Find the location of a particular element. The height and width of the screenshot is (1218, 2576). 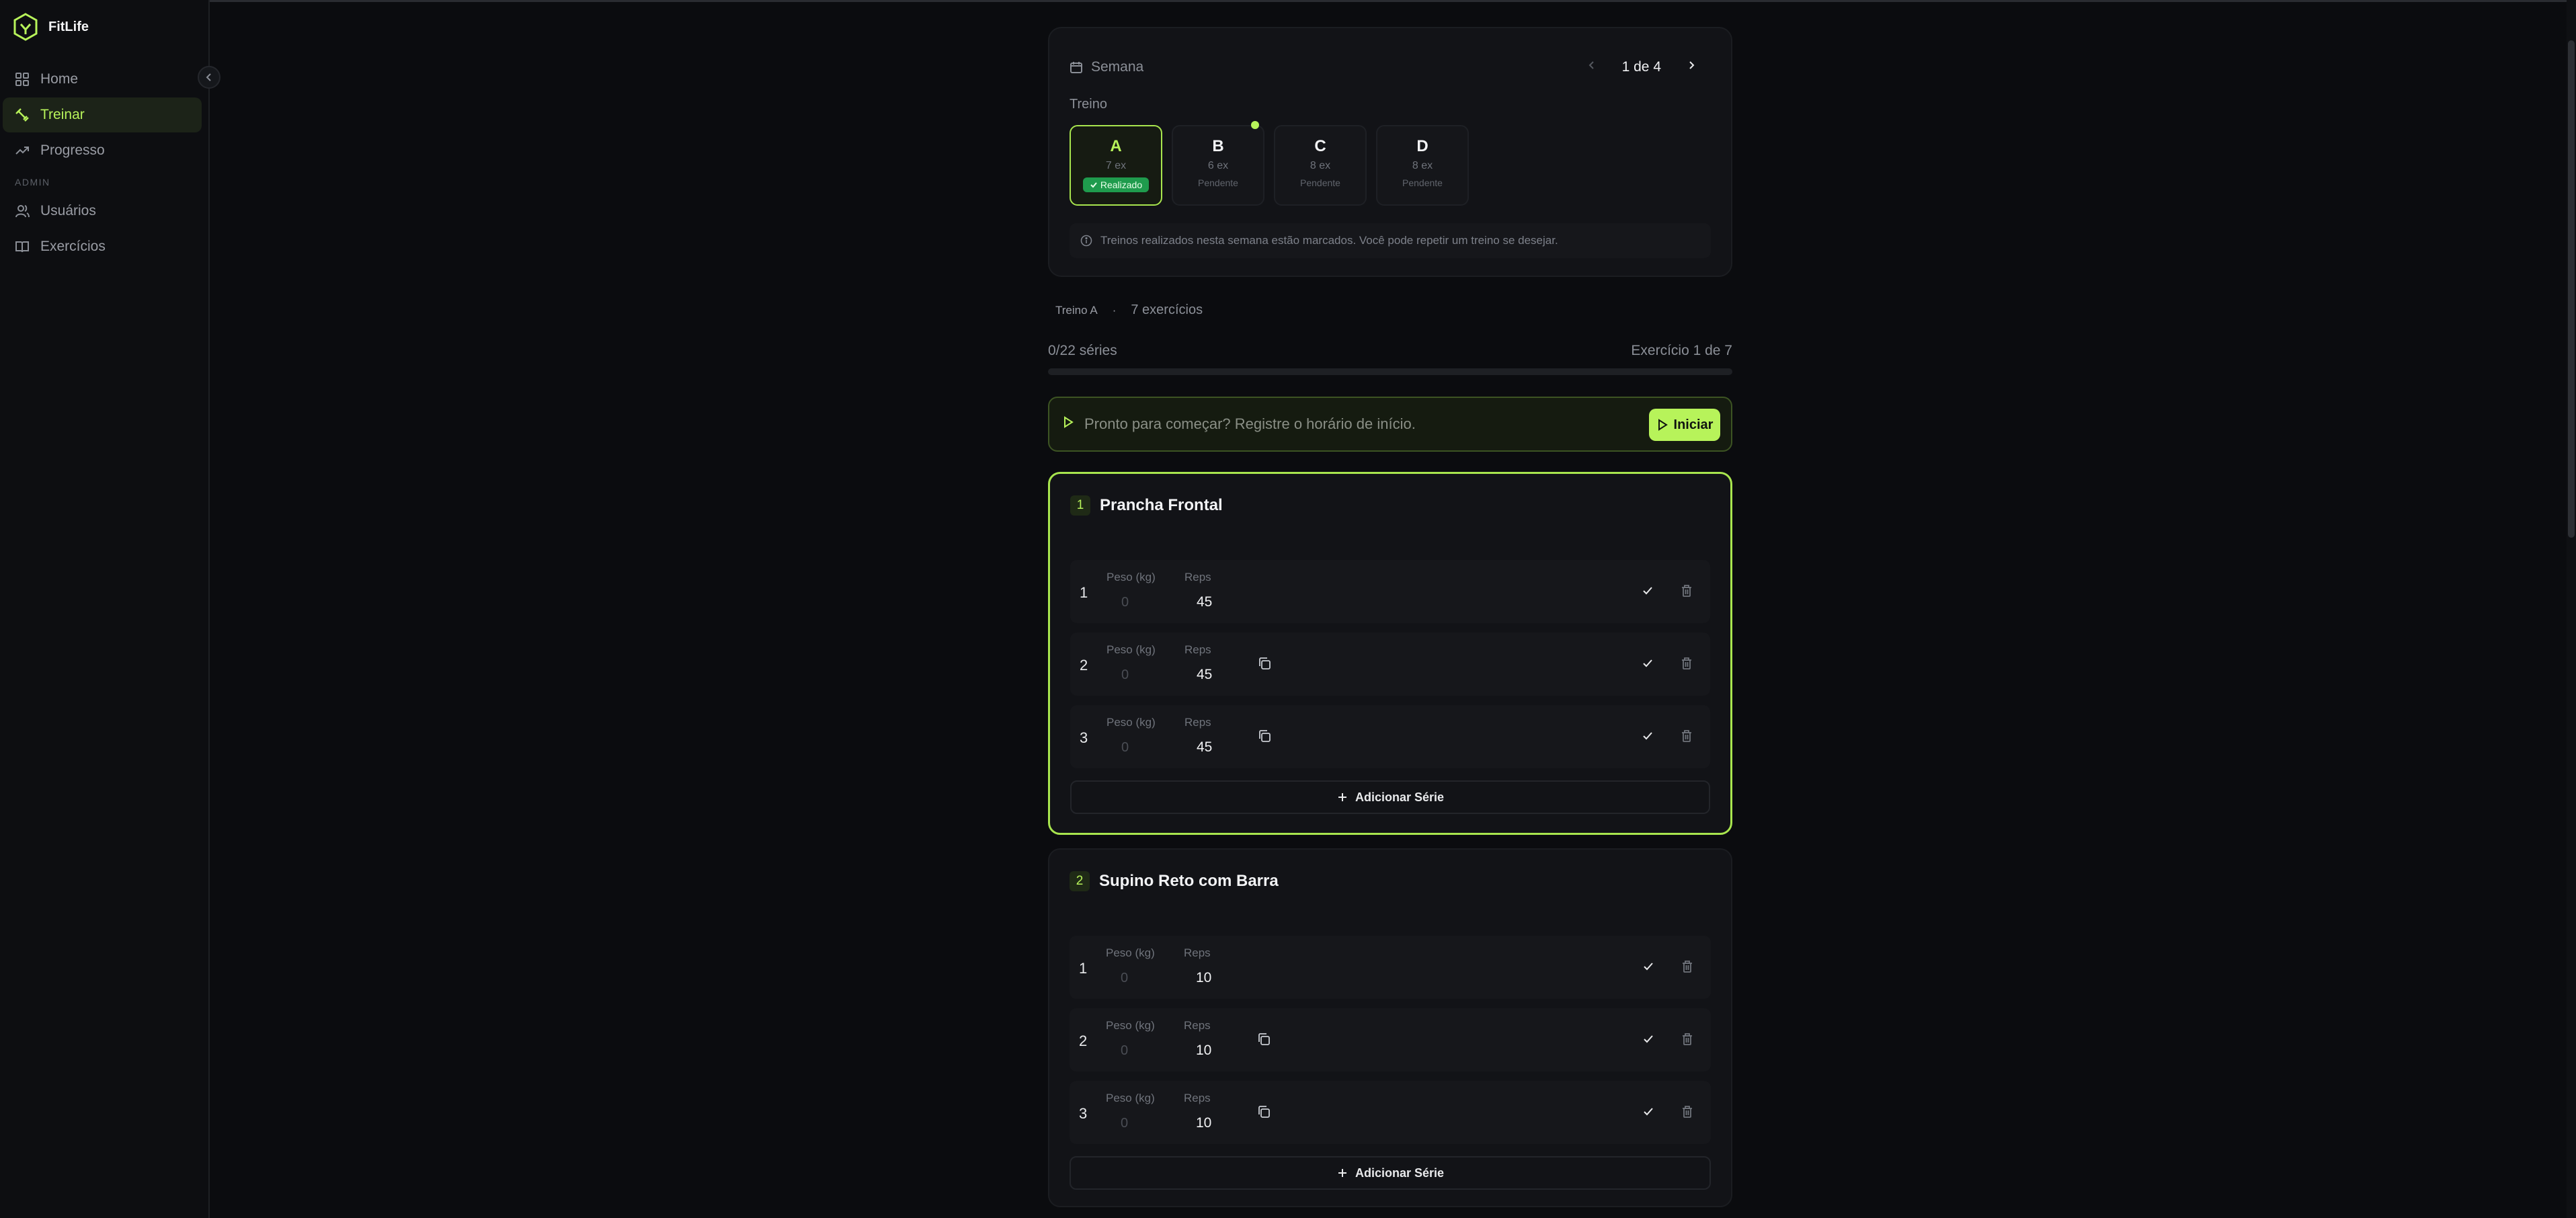

set-row: 3 Peso (kg) Reps 0 10 is located at coordinates (1390, 1112).